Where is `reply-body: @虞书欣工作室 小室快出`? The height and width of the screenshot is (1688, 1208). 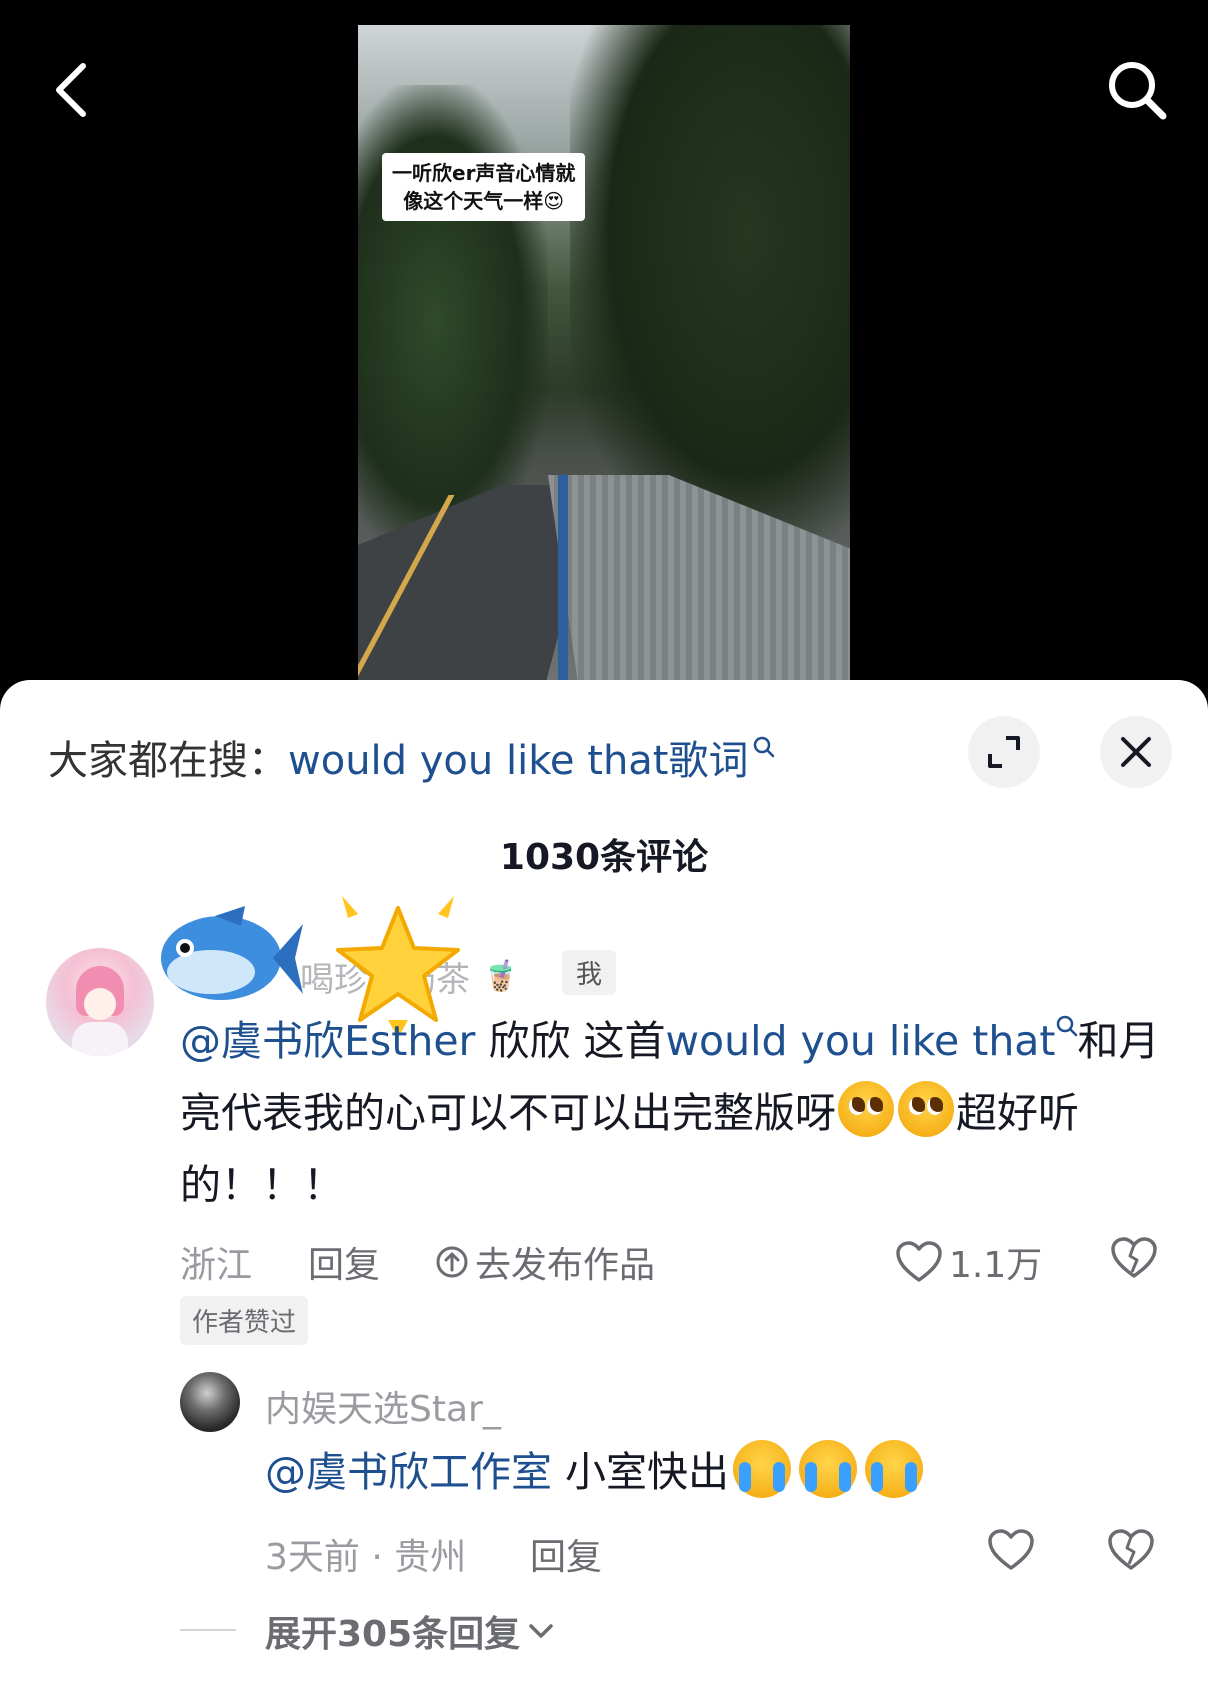 reply-body: @虞书欣工作室 小室快出 is located at coordinates (596, 1471).